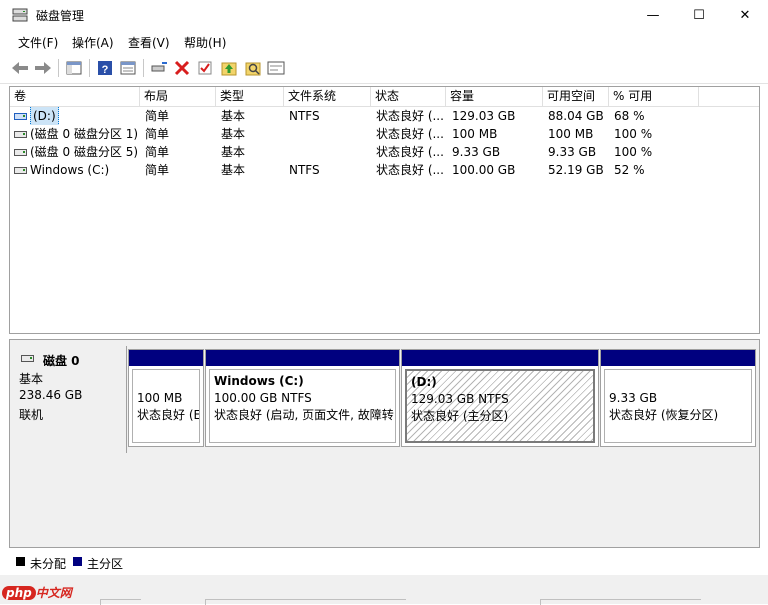 This screenshot has width=768, height=605. What do you see at coordinates (576, 96) in the screenshot?
I see `col-free-space: 可用空间` at bounding box center [576, 96].